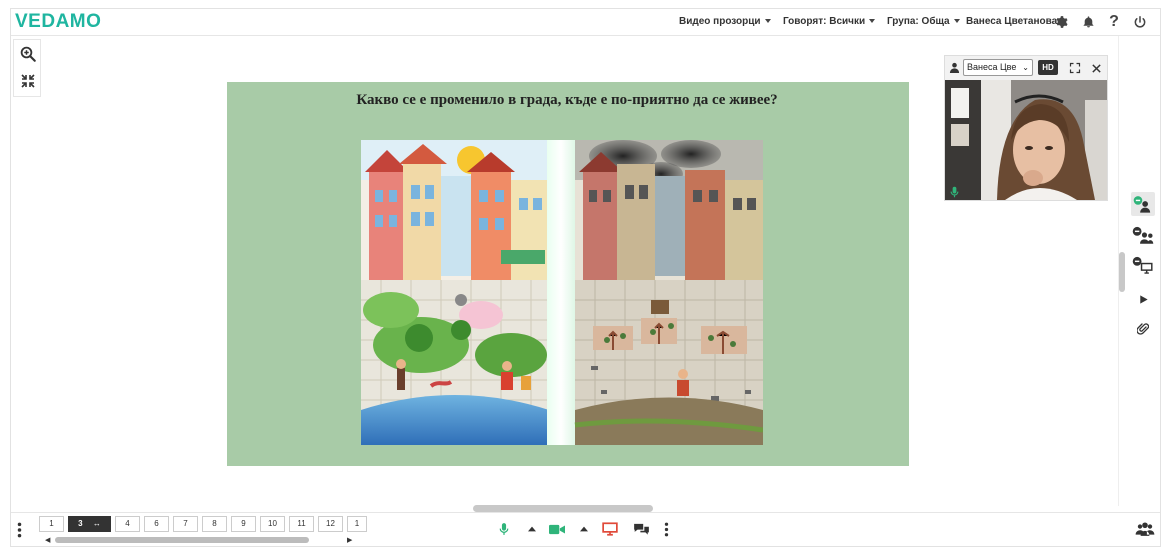 This screenshot has width=1171, height=555. Describe the element at coordinates (1143, 204) in the screenshot. I see `participant-icon` at that location.